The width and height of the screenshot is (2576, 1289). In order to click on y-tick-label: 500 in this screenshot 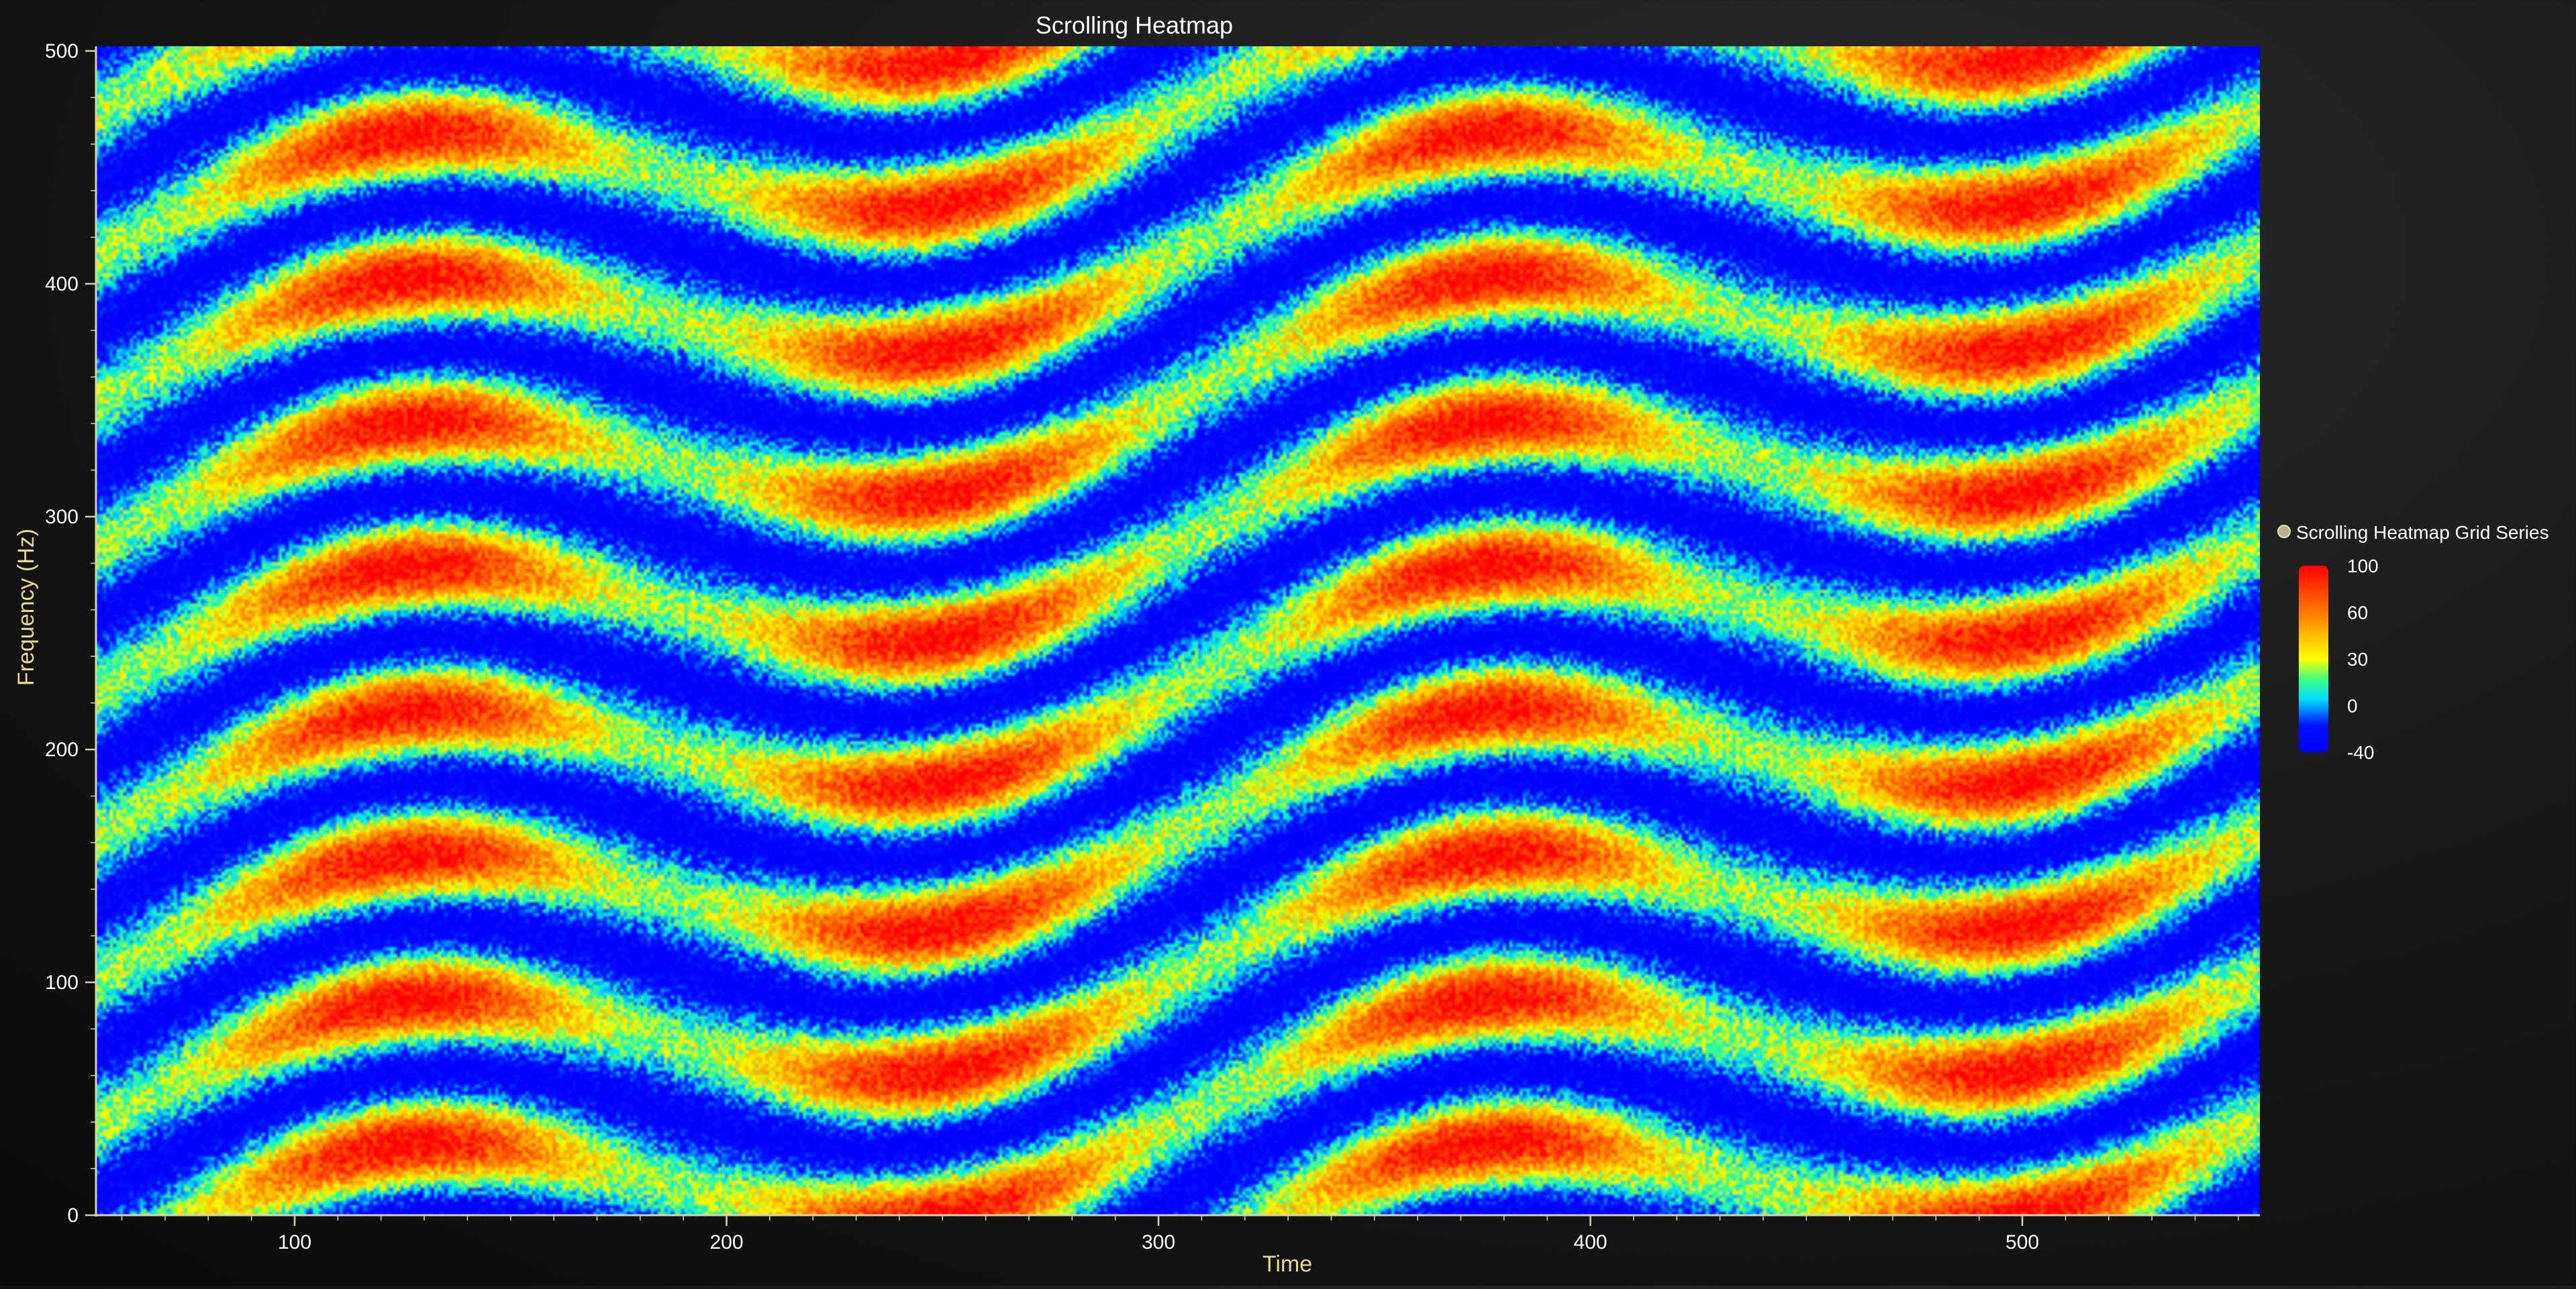, I will do `click(62, 51)`.